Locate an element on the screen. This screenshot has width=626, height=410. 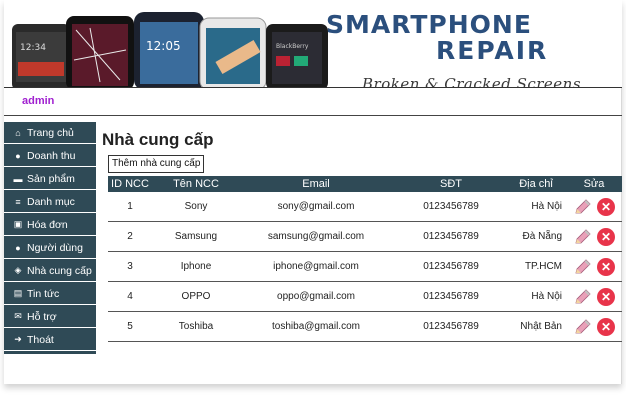
cell-name: Samsung is located at coordinates (196, 236).